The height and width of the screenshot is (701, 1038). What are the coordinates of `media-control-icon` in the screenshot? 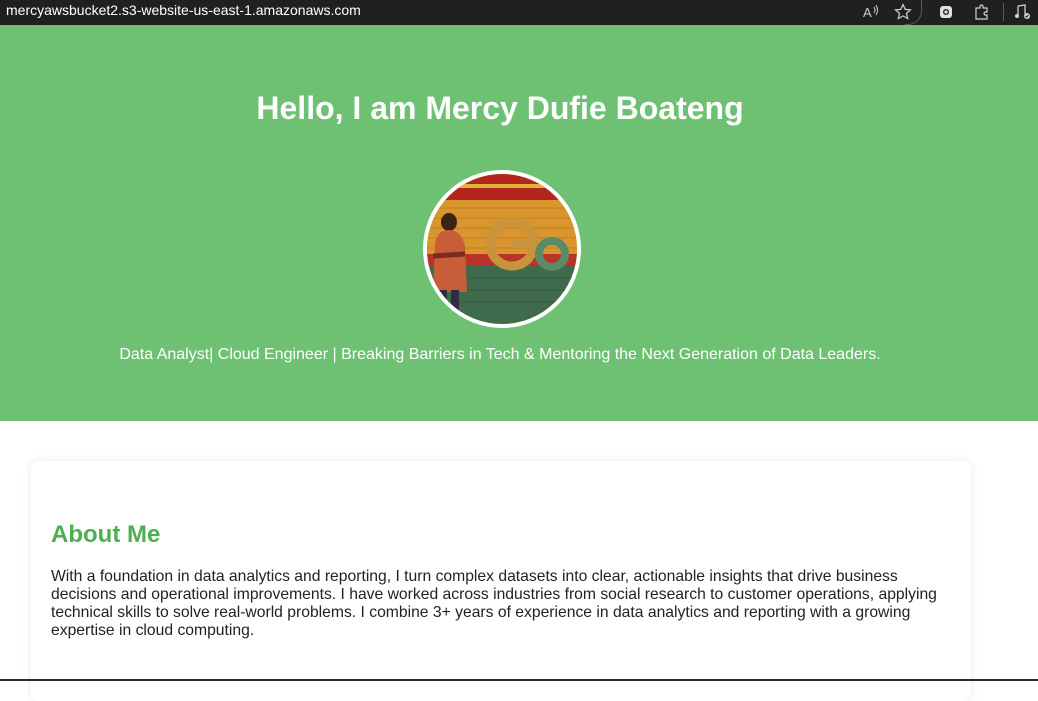 It's located at (1023, 12).